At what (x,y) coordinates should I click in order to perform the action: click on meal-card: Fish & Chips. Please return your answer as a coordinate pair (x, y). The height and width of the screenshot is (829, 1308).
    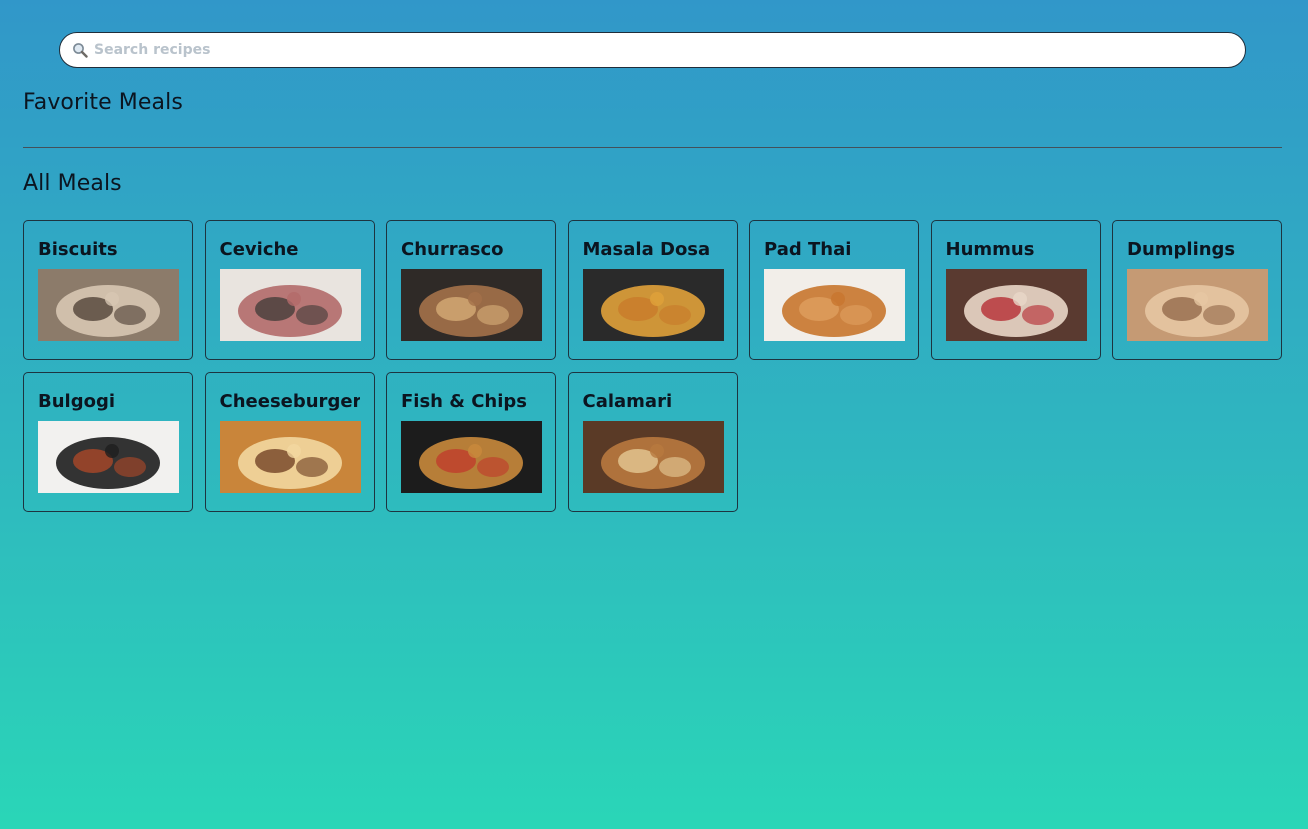
    Looking at the image, I should click on (471, 442).